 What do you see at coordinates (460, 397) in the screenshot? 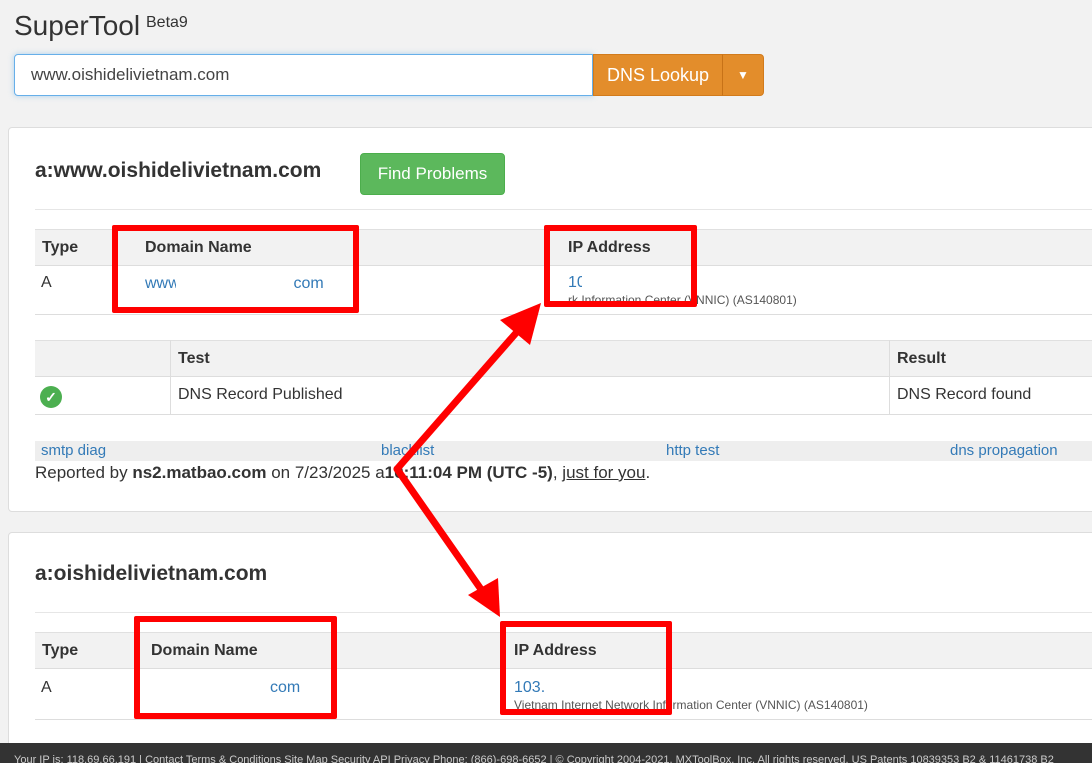
I see `arrow-shaft-up` at bounding box center [460, 397].